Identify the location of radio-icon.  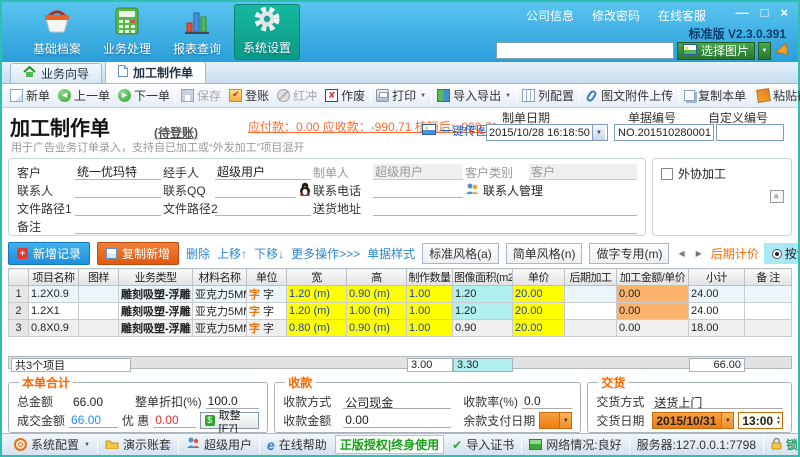
(776, 253).